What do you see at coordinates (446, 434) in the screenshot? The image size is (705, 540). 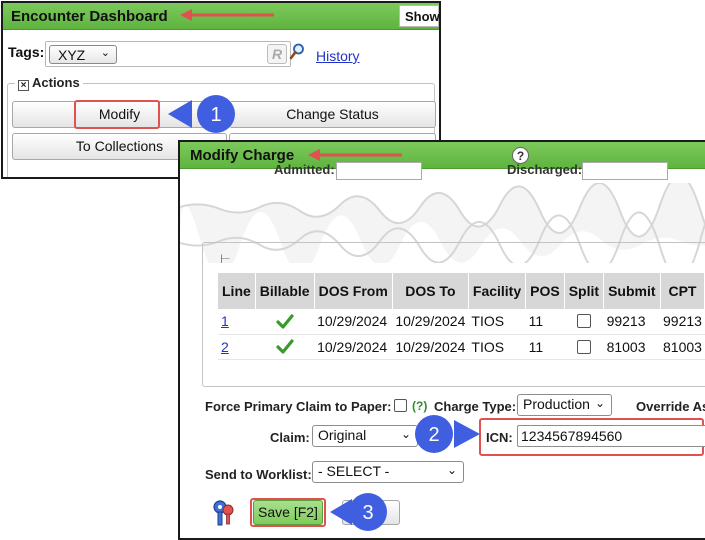 I see `callout-2: 2` at bounding box center [446, 434].